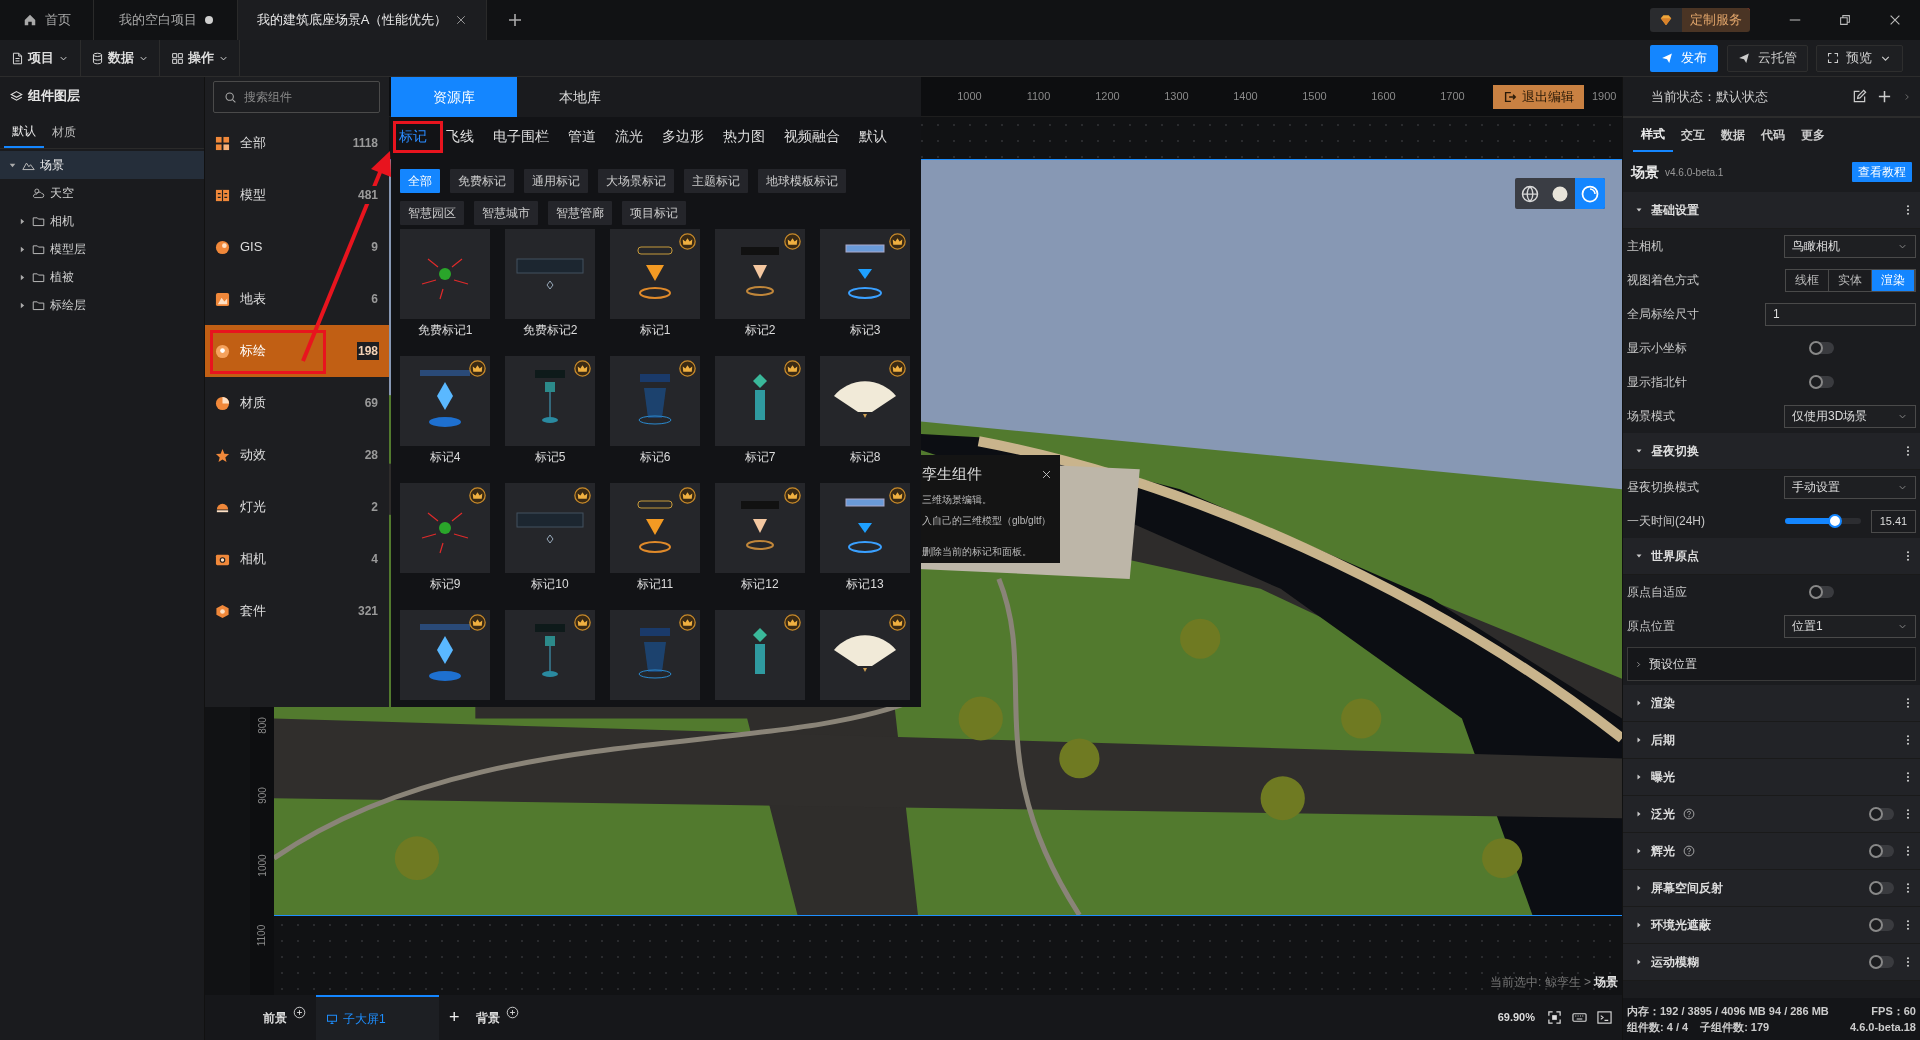  What do you see at coordinates (1604, 1017) in the screenshot?
I see `terminal-icon` at bounding box center [1604, 1017].